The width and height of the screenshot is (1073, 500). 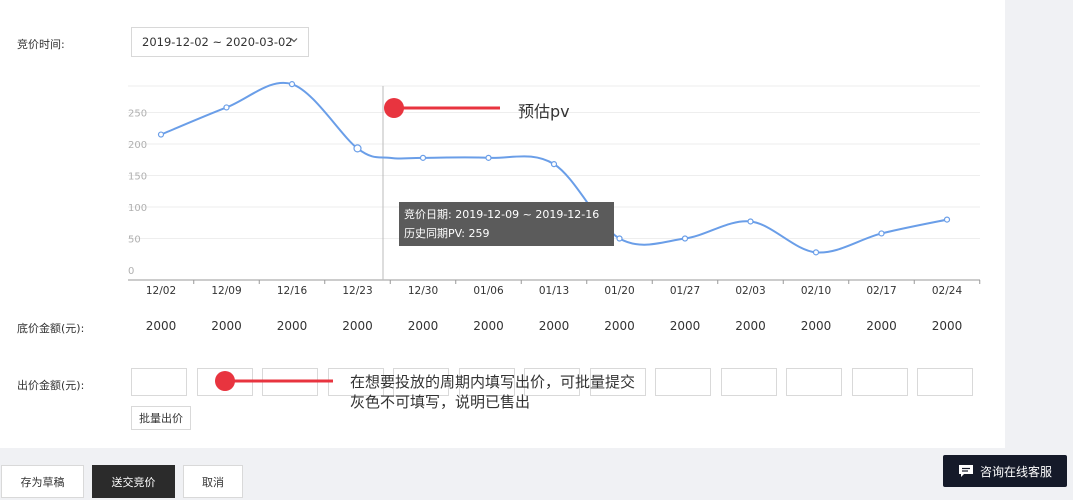 I want to click on annotation-marker-pv, so click(x=442, y=108).